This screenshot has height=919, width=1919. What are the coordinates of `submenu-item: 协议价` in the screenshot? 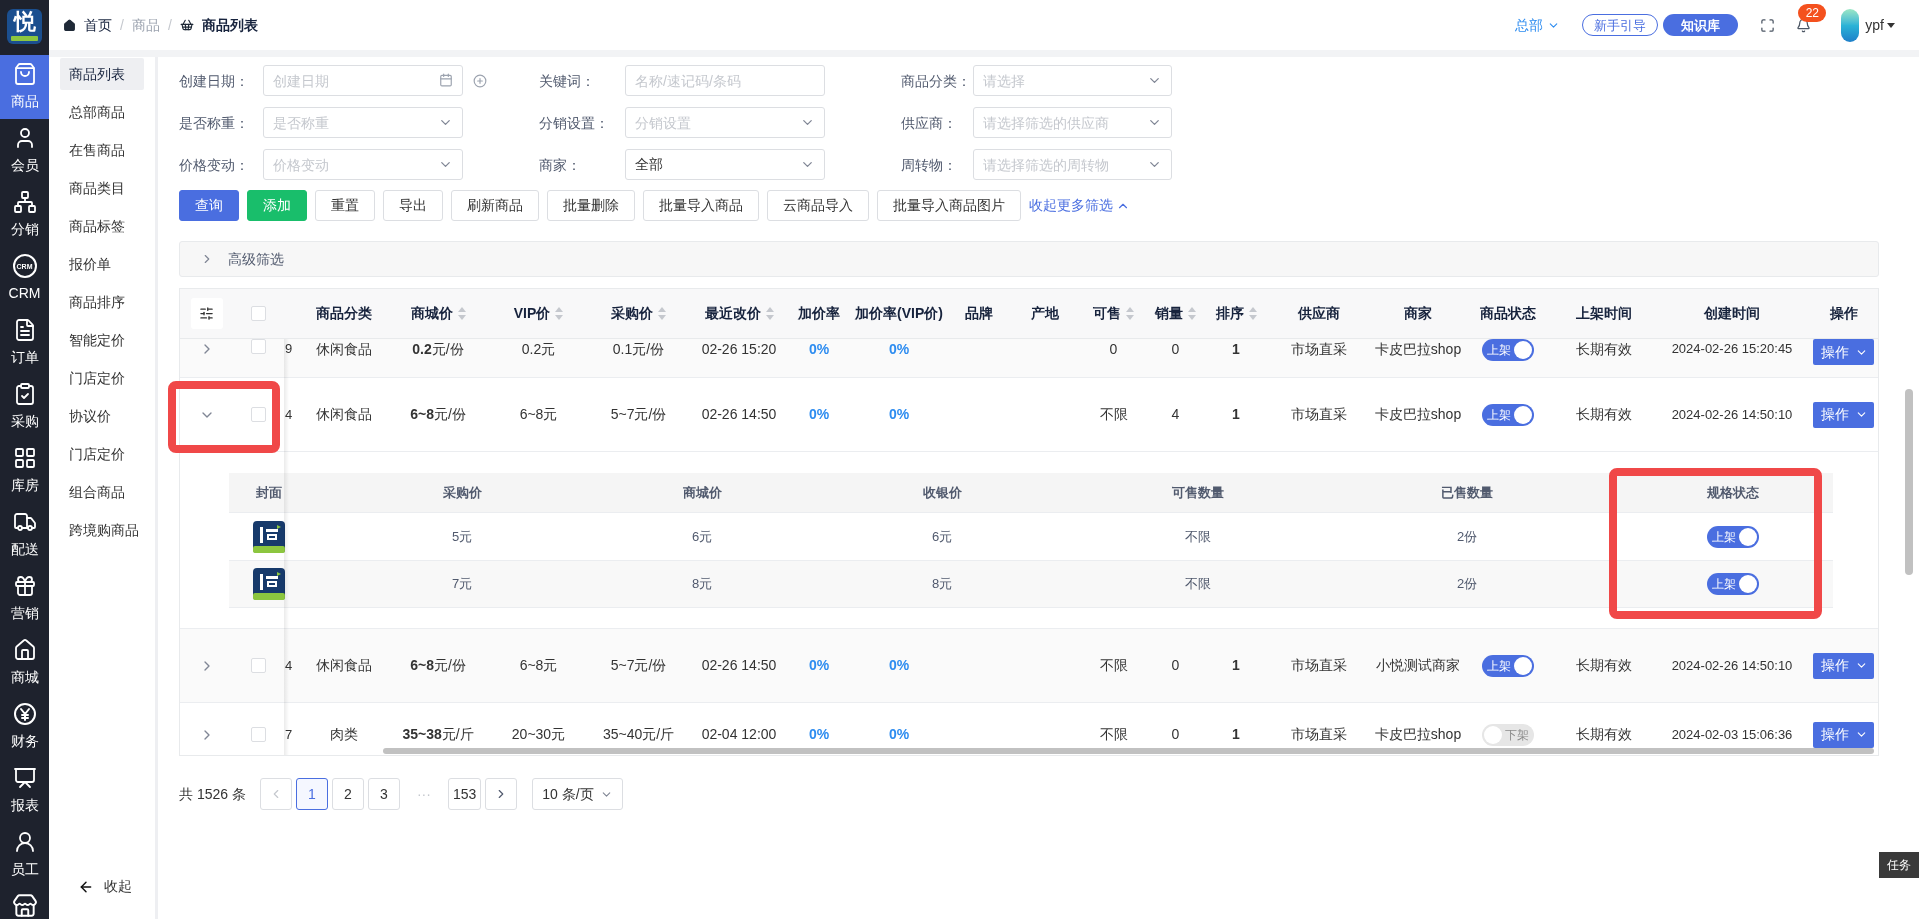 It's located at (102, 416).